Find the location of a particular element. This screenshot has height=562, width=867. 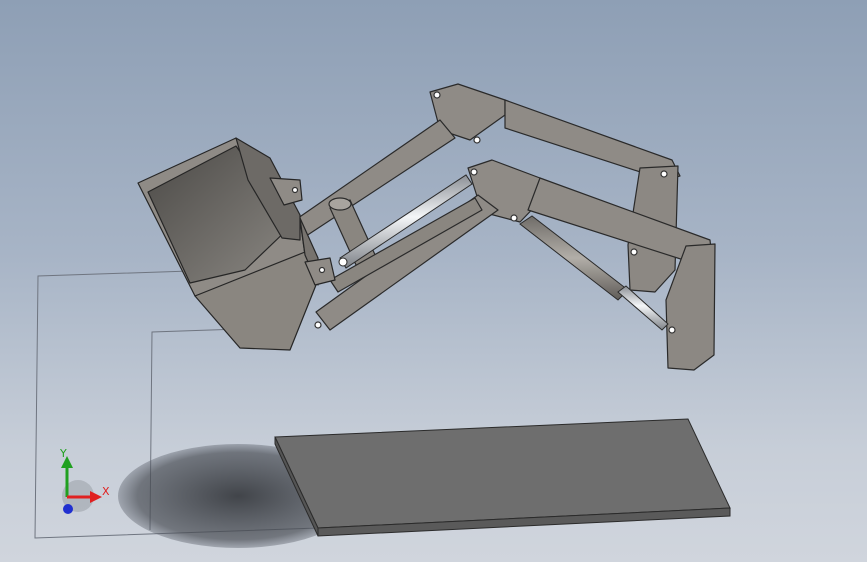

triad-x-label: X is located at coordinates (106, 491).